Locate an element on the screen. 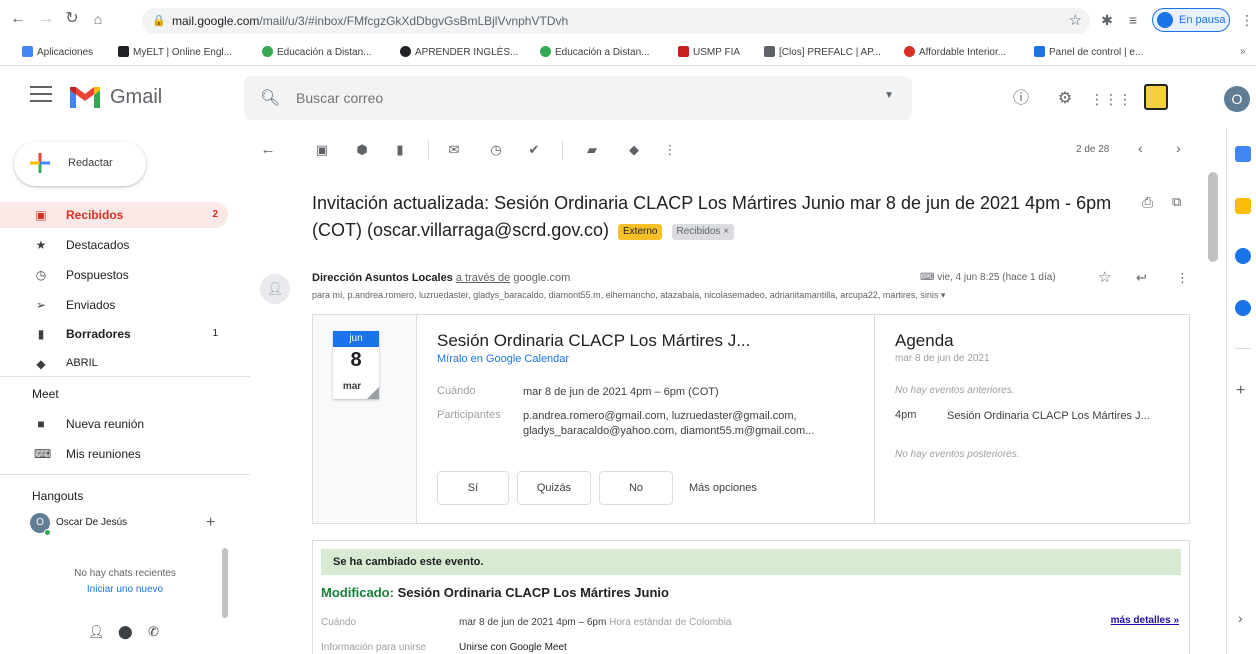 The width and height of the screenshot is (1256, 654). view-in-calendar-link: Míralo en Google Calendar is located at coordinates (503, 359).